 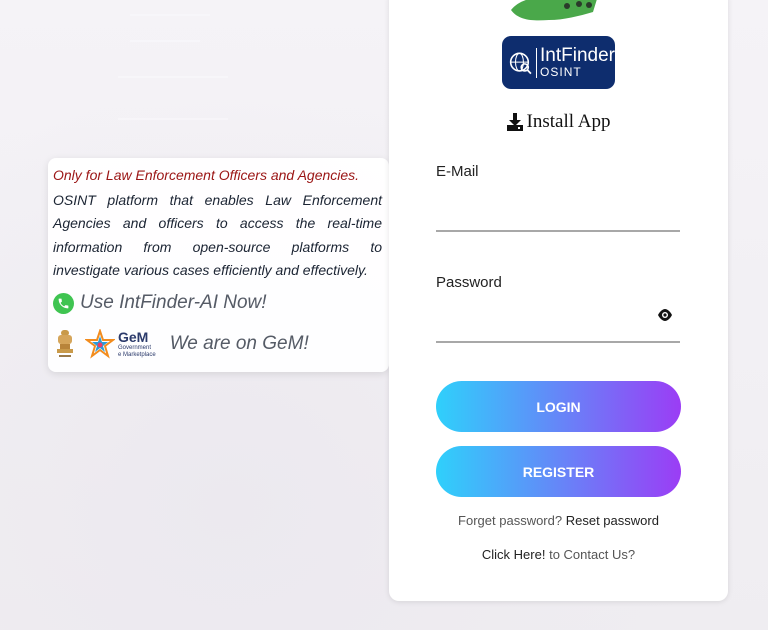 What do you see at coordinates (520, 63) in the screenshot?
I see `globe-search-icon` at bounding box center [520, 63].